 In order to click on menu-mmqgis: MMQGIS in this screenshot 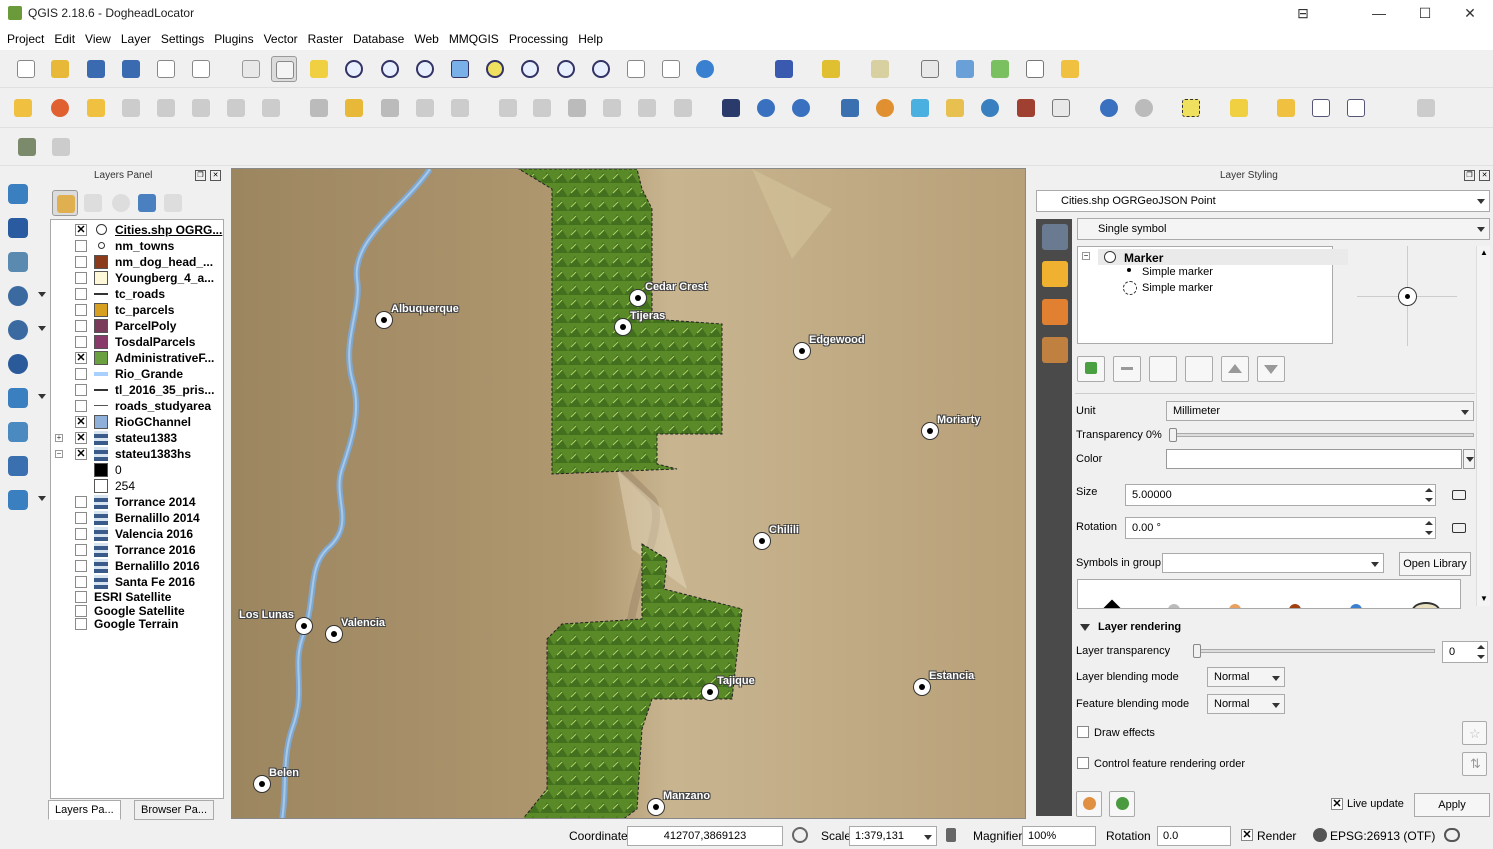, I will do `click(474, 39)`.